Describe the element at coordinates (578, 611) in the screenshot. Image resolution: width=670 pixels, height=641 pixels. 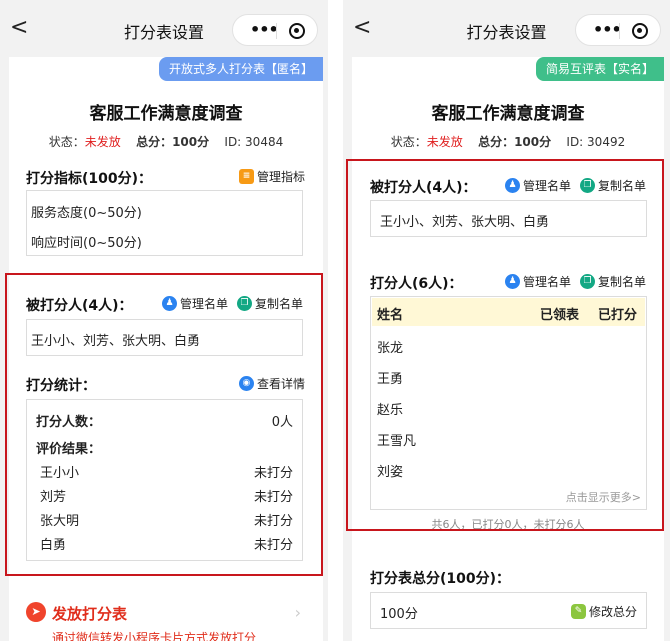
I see `edit-icon: ✎` at that location.